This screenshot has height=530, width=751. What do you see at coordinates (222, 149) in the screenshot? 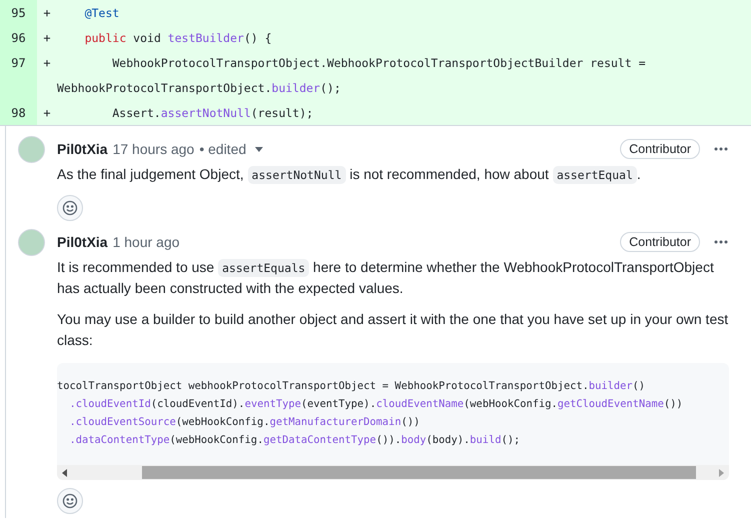
I see `edited-label: • edited` at bounding box center [222, 149].